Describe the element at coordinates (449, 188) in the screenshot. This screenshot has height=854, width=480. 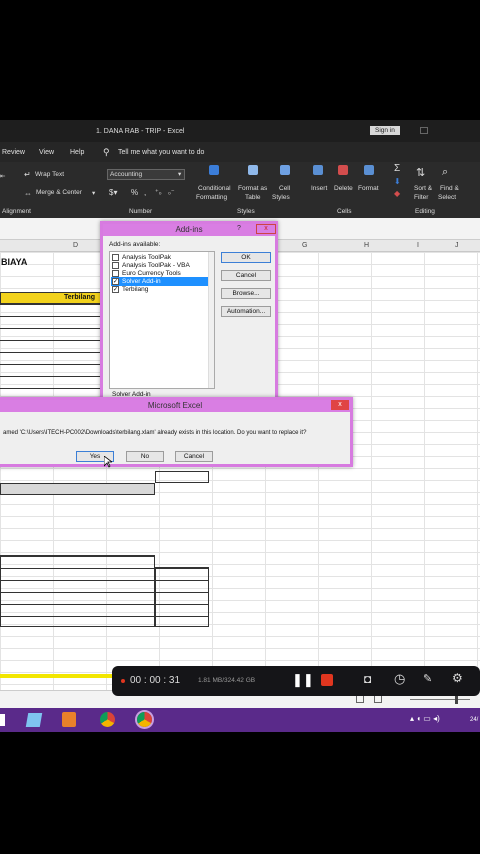
I see `find-label: Find &` at that location.